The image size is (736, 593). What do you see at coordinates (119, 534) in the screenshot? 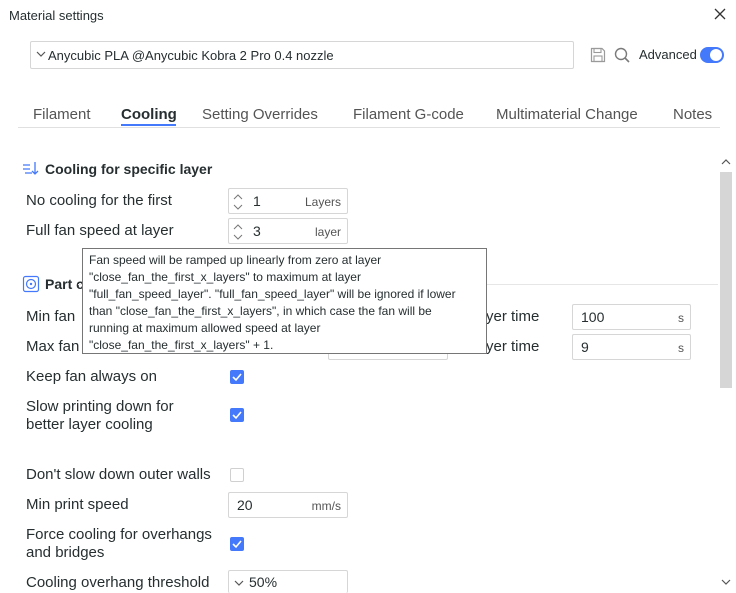
I see `force-cooling-label-1: Force cooling for overhangs` at bounding box center [119, 534].